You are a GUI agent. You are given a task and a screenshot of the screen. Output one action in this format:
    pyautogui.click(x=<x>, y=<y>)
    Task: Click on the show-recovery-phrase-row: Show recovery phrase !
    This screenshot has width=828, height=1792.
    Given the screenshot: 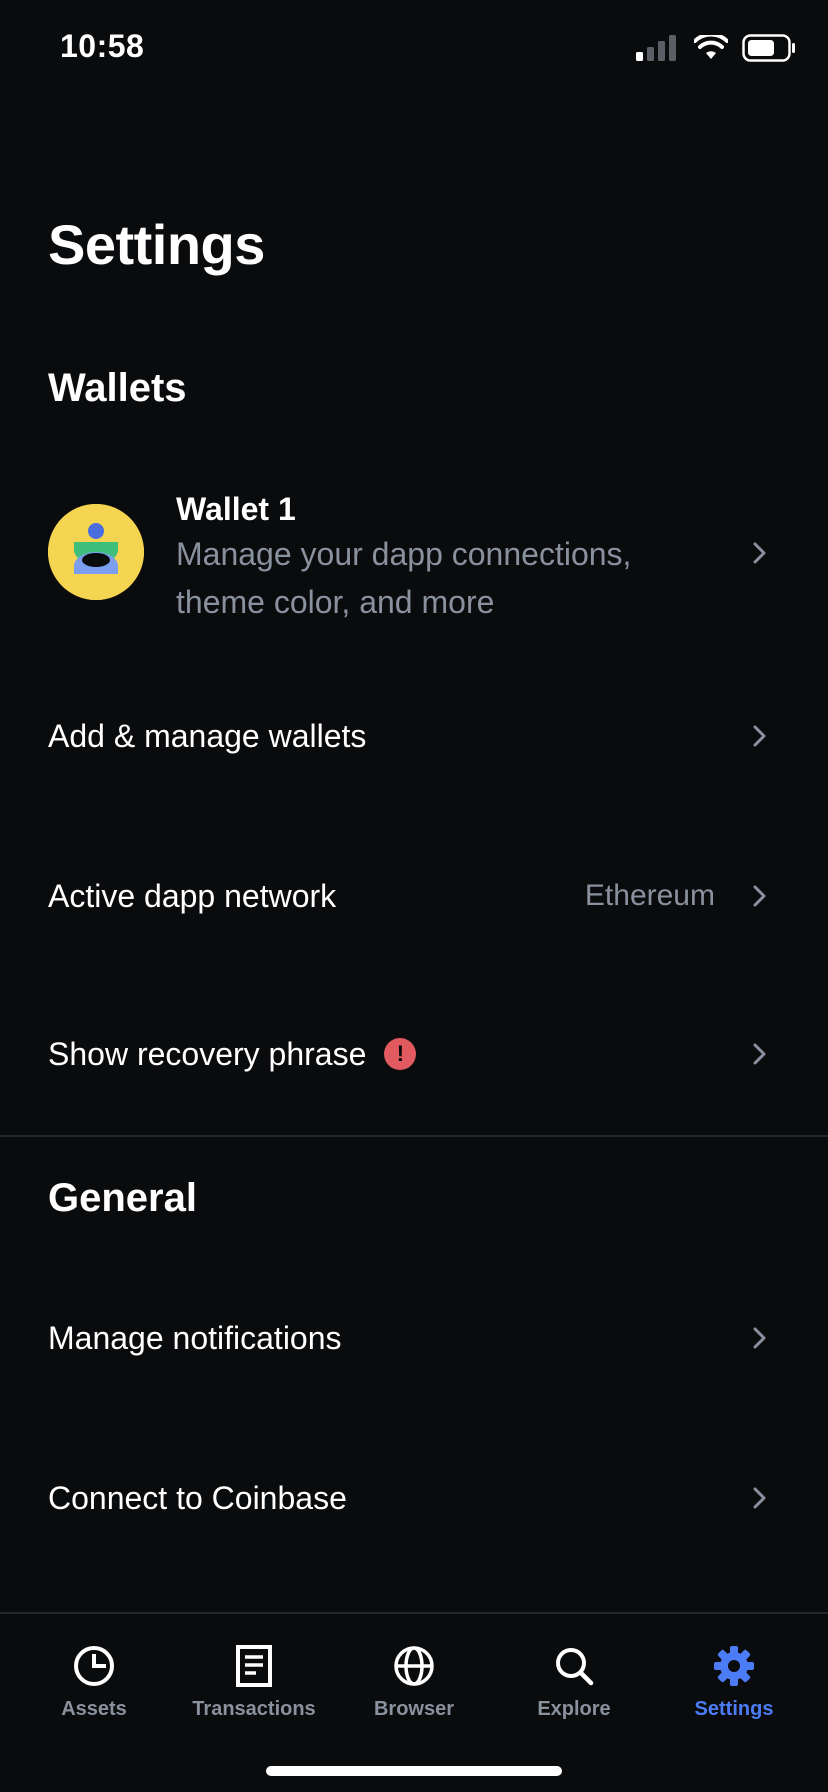 What is the action you would take?
    pyautogui.click(x=414, y=1054)
    